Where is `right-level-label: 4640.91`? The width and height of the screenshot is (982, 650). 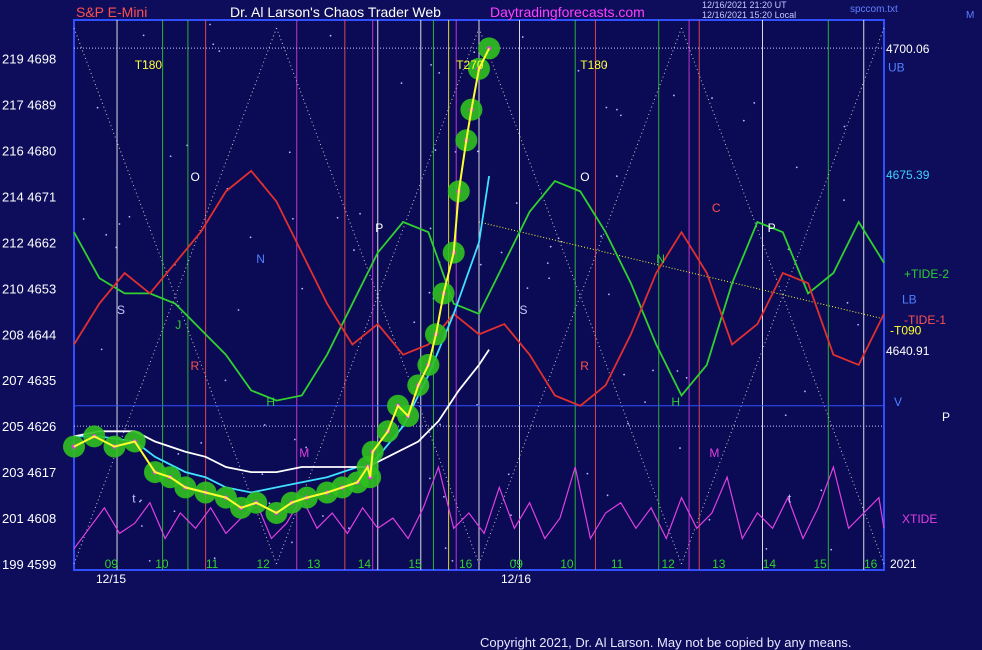 right-level-label: 4640.91 is located at coordinates (908, 351).